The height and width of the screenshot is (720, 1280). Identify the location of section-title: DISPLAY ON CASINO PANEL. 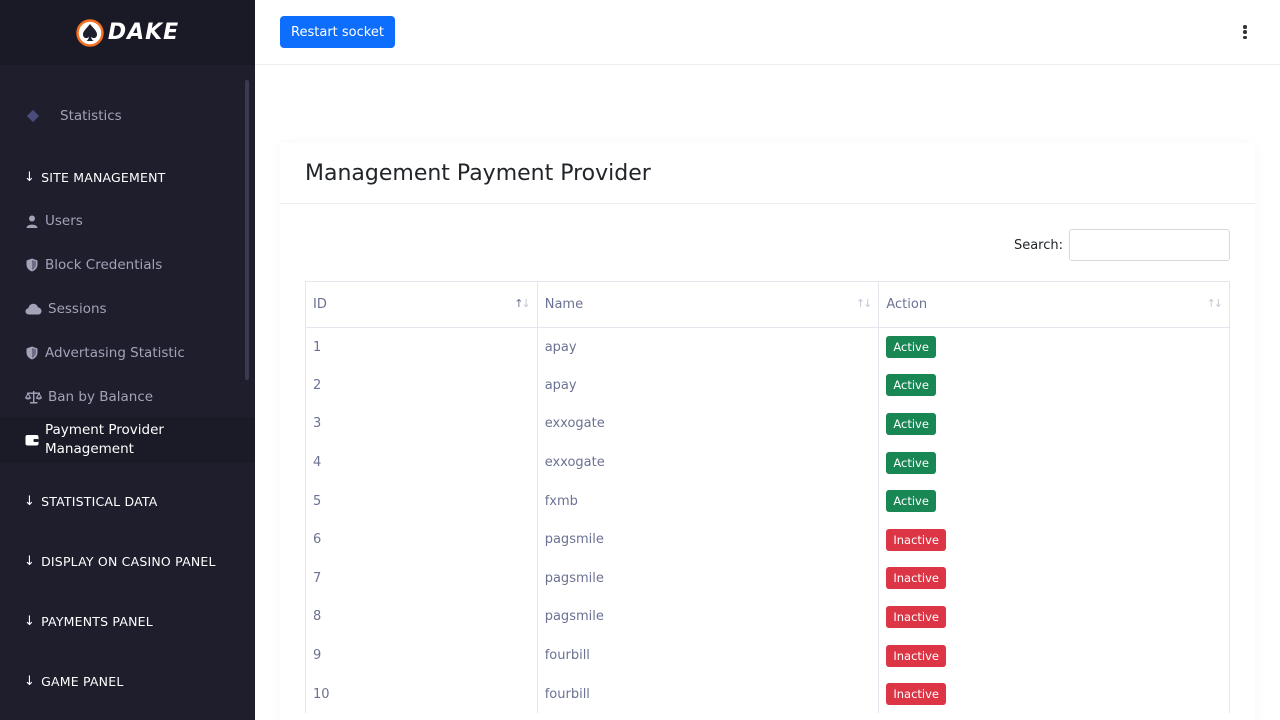
(128, 561).